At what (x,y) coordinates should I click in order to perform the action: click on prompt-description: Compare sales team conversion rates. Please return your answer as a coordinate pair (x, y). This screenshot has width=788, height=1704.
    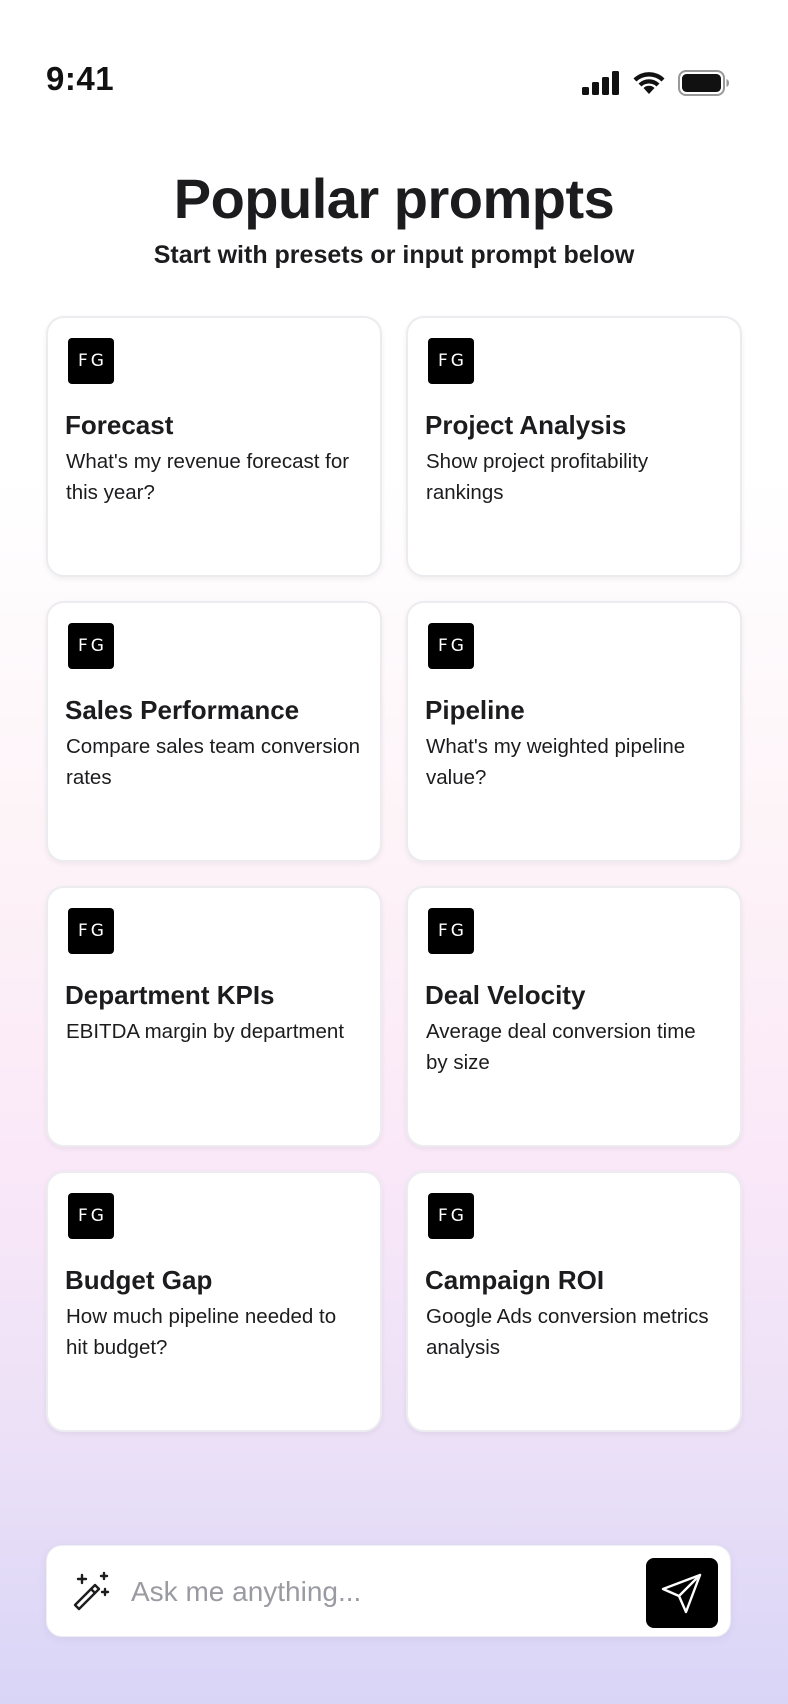
    Looking at the image, I should click on (213, 762).